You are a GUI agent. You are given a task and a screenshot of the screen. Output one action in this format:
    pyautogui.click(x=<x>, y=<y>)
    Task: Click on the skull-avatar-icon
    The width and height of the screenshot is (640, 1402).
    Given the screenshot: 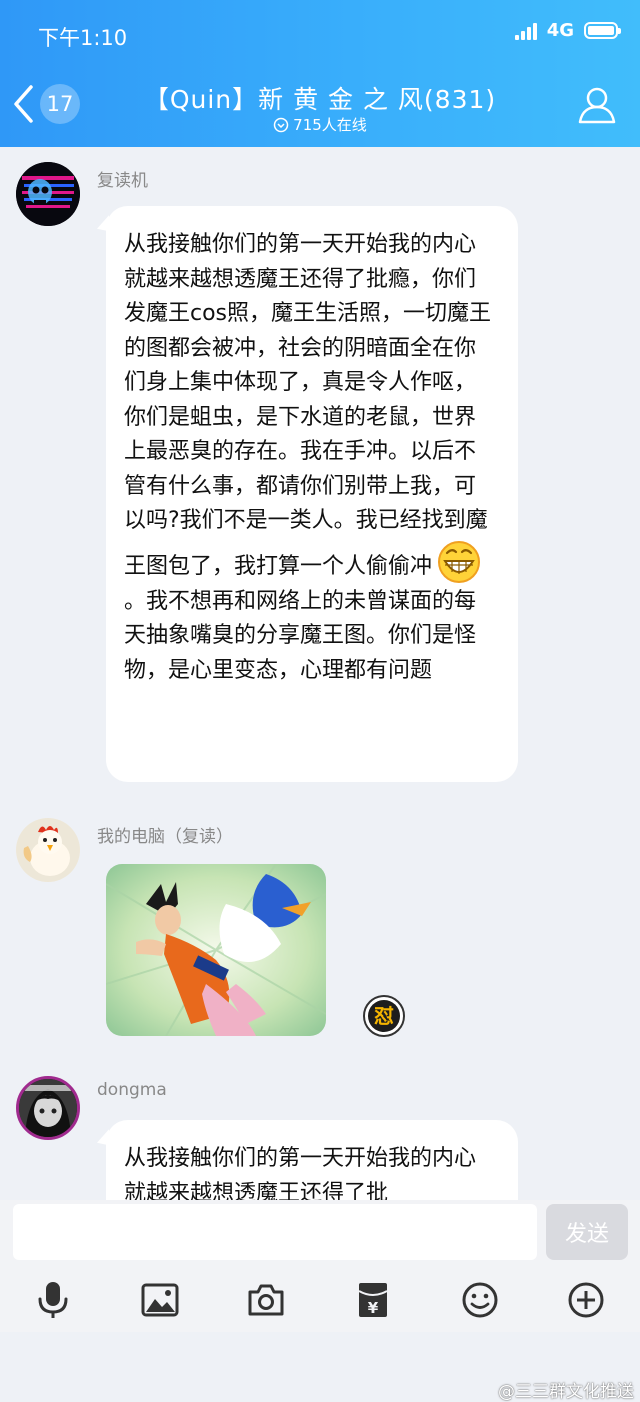 What is the action you would take?
    pyautogui.click(x=48, y=194)
    